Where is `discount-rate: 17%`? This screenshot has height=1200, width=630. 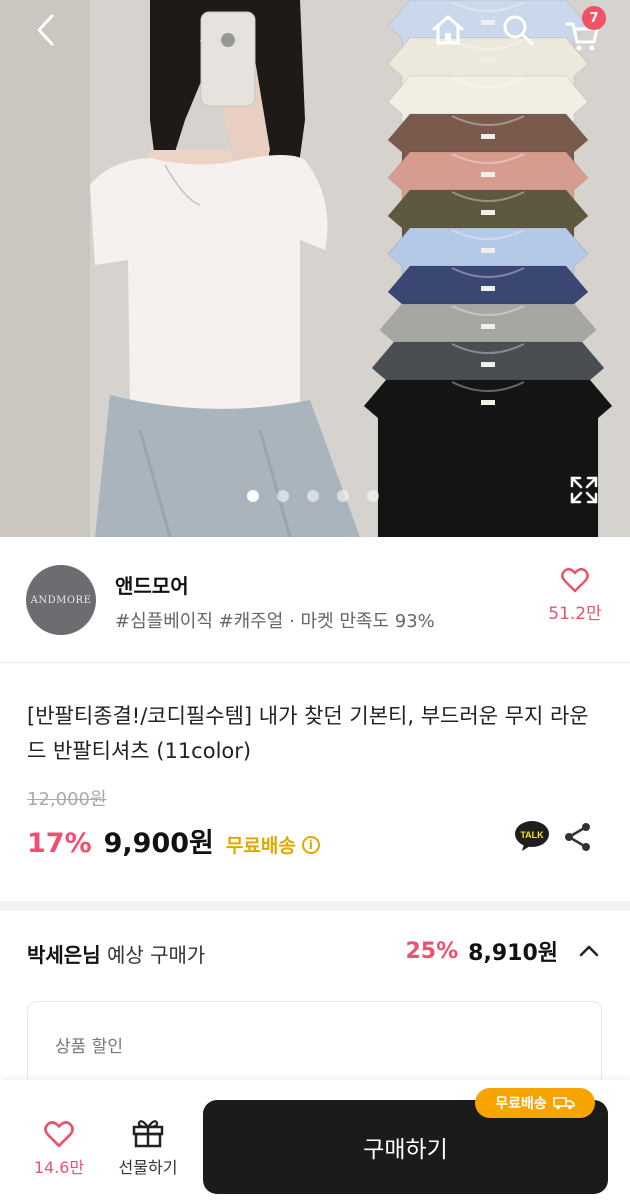 discount-rate: 17% is located at coordinates (59, 843).